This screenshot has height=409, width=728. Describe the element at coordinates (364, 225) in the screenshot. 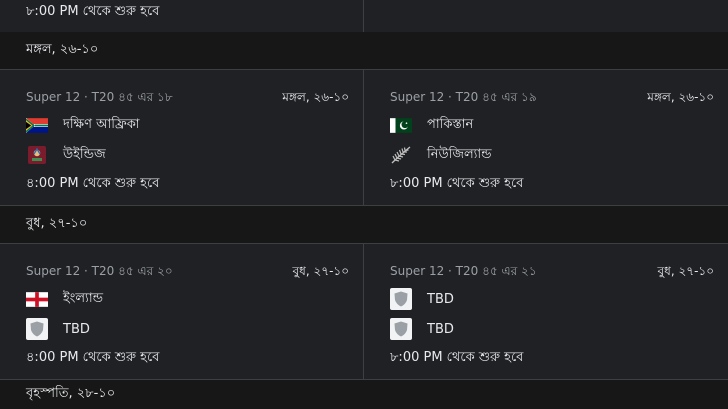

I see `day-header: বুধ, ২৭-১০` at that location.